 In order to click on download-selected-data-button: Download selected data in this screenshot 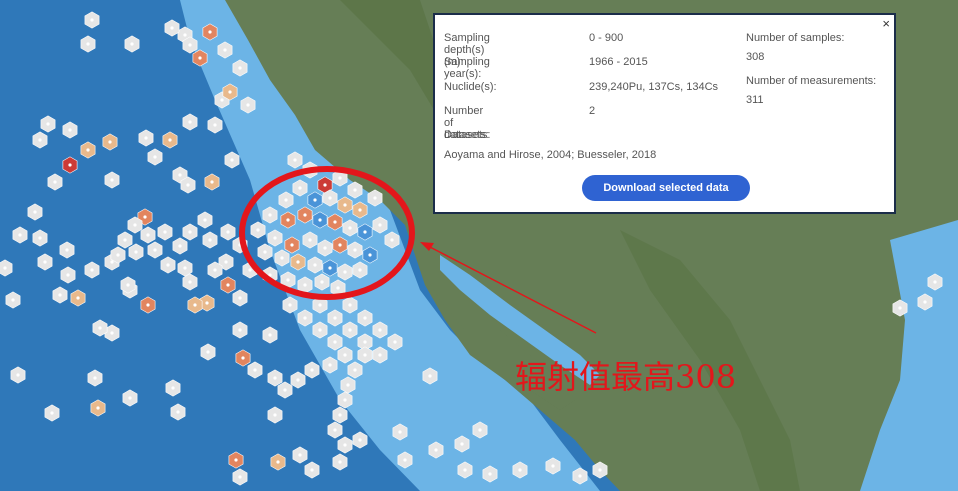, I will do `click(666, 188)`.